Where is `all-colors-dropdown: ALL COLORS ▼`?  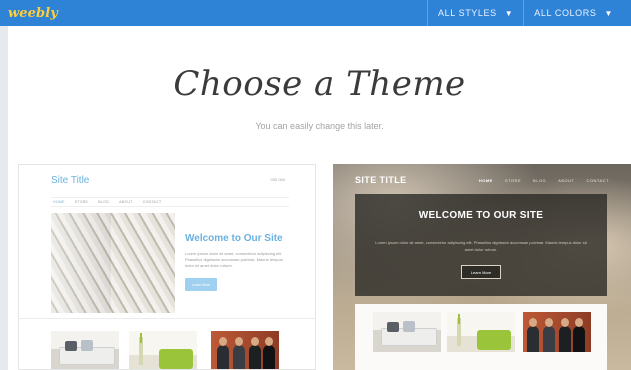
all-colors-dropdown: ALL COLORS ▼ is located at coordinates (573, 13).